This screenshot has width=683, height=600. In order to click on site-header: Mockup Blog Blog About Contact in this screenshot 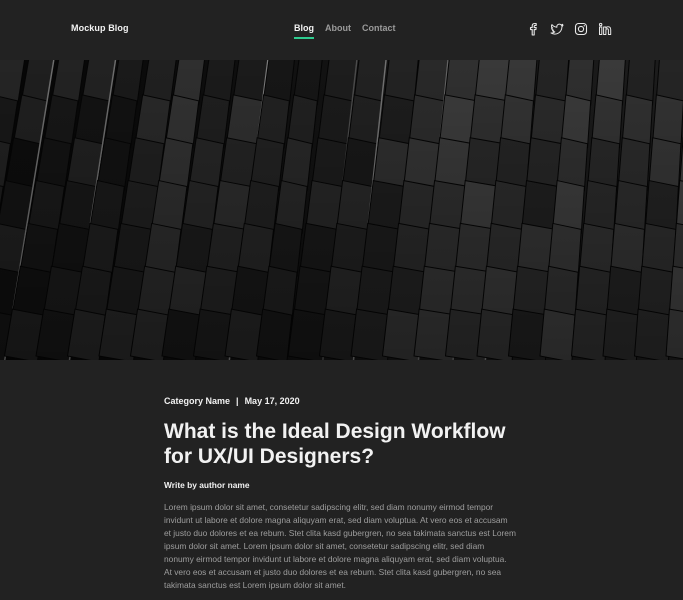, I will do `click(341, 30)`.